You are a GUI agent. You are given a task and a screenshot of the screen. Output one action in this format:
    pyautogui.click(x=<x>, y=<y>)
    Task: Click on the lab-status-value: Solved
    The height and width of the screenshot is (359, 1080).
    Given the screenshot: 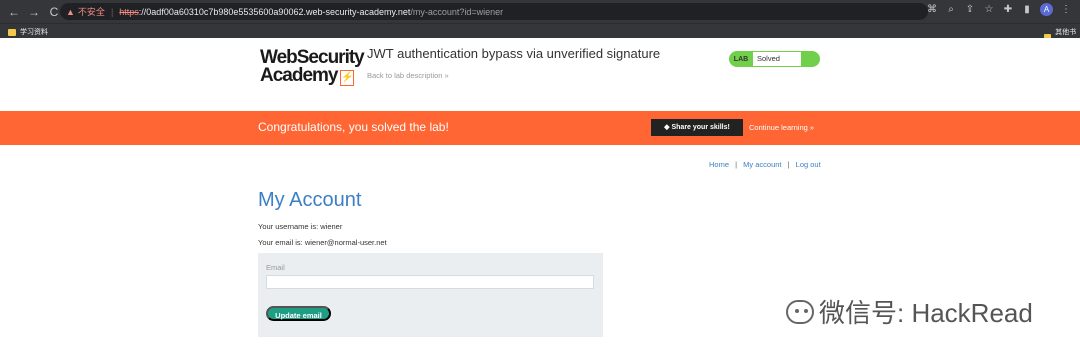 What is the action you would take?
    pyautogui.click(x=777, y=59)
    